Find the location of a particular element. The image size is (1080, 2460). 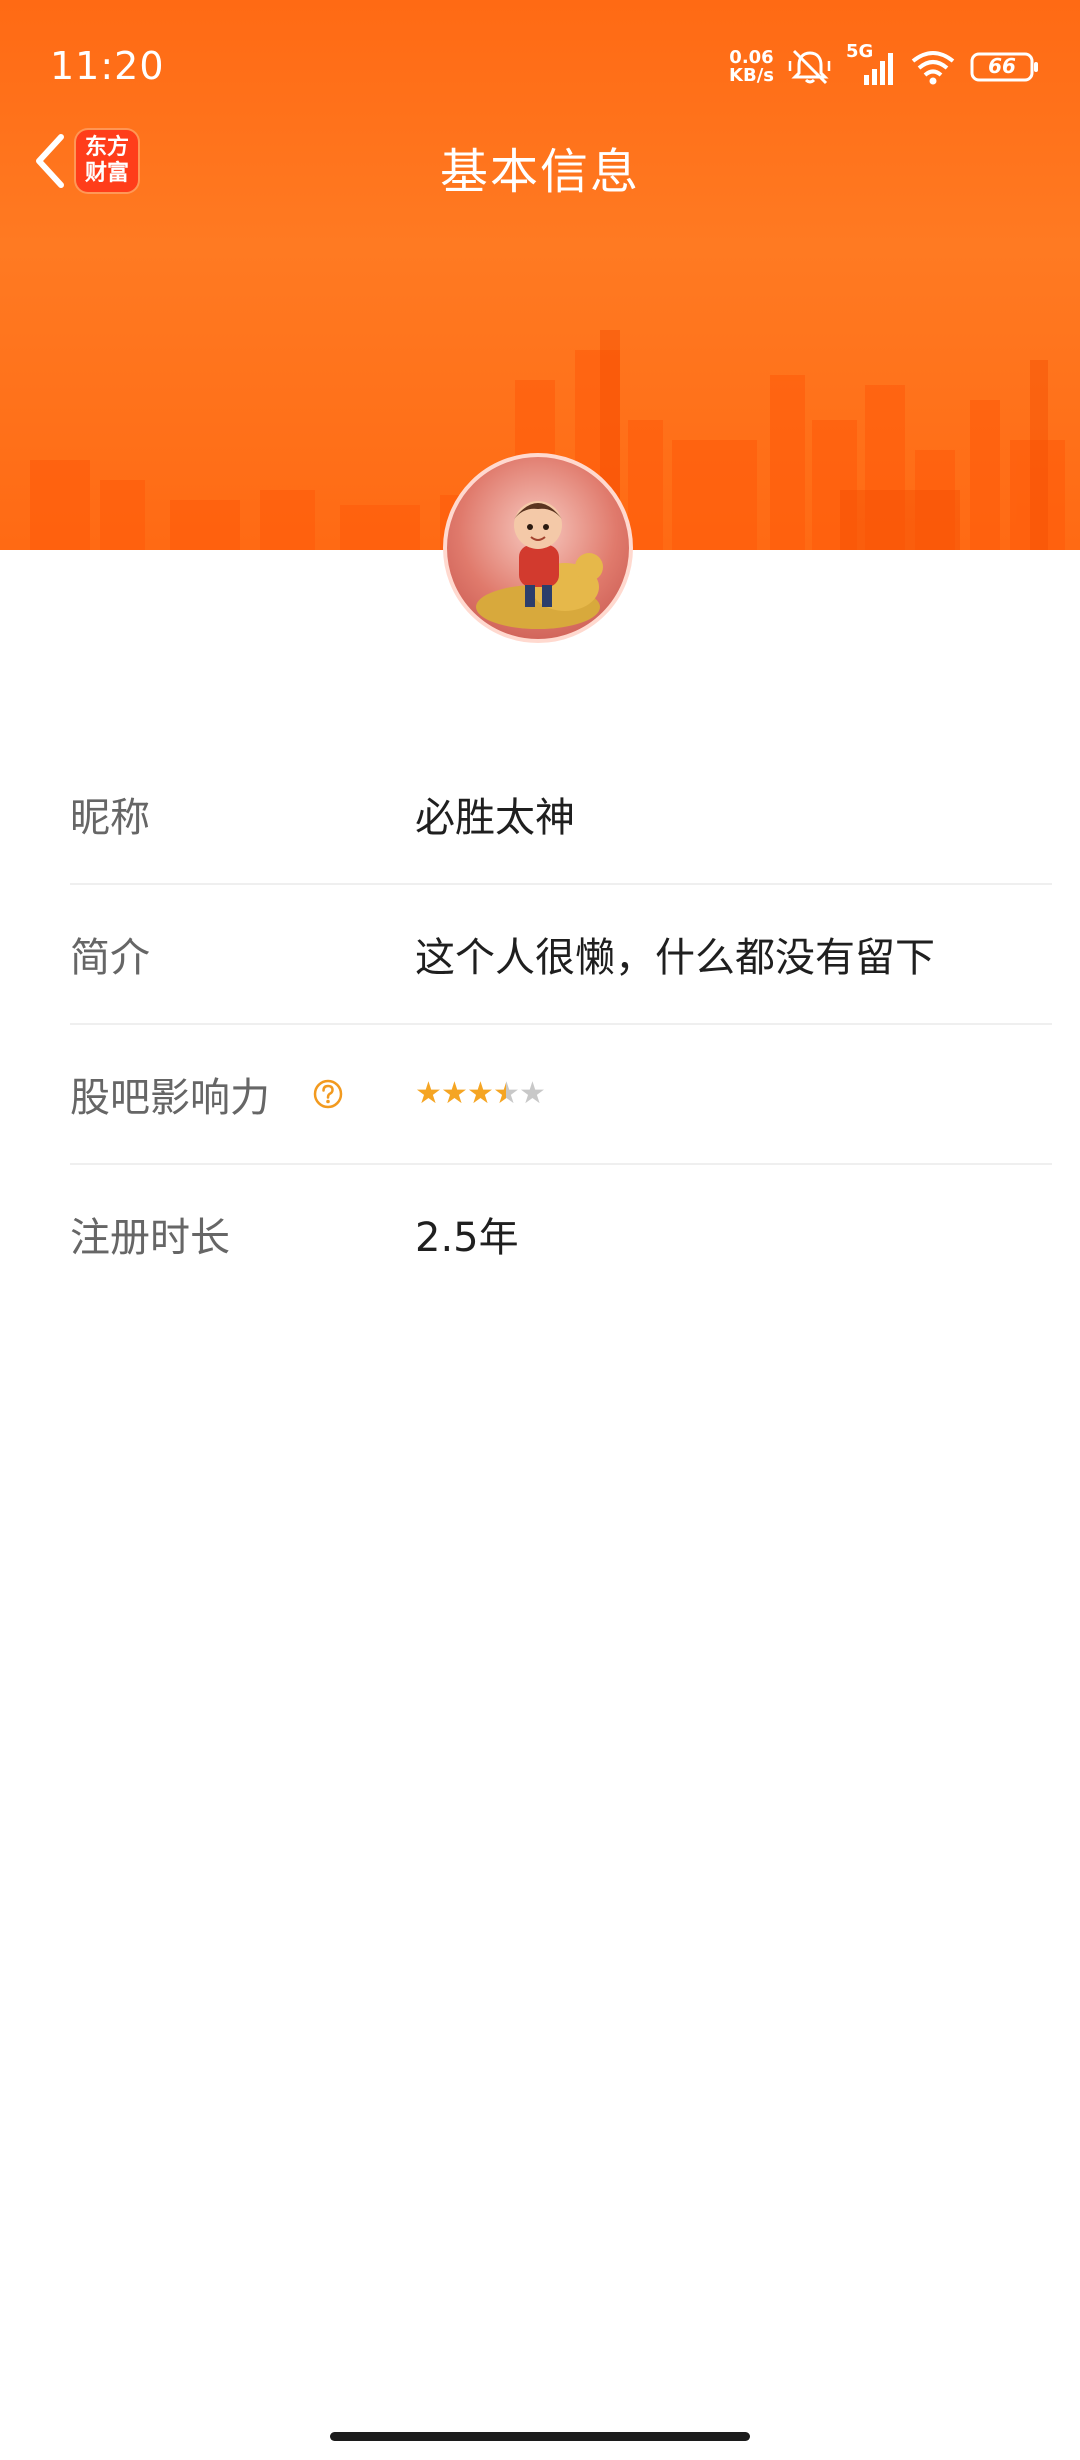

network-type-label: 5G is located at coordinates (860, 51).